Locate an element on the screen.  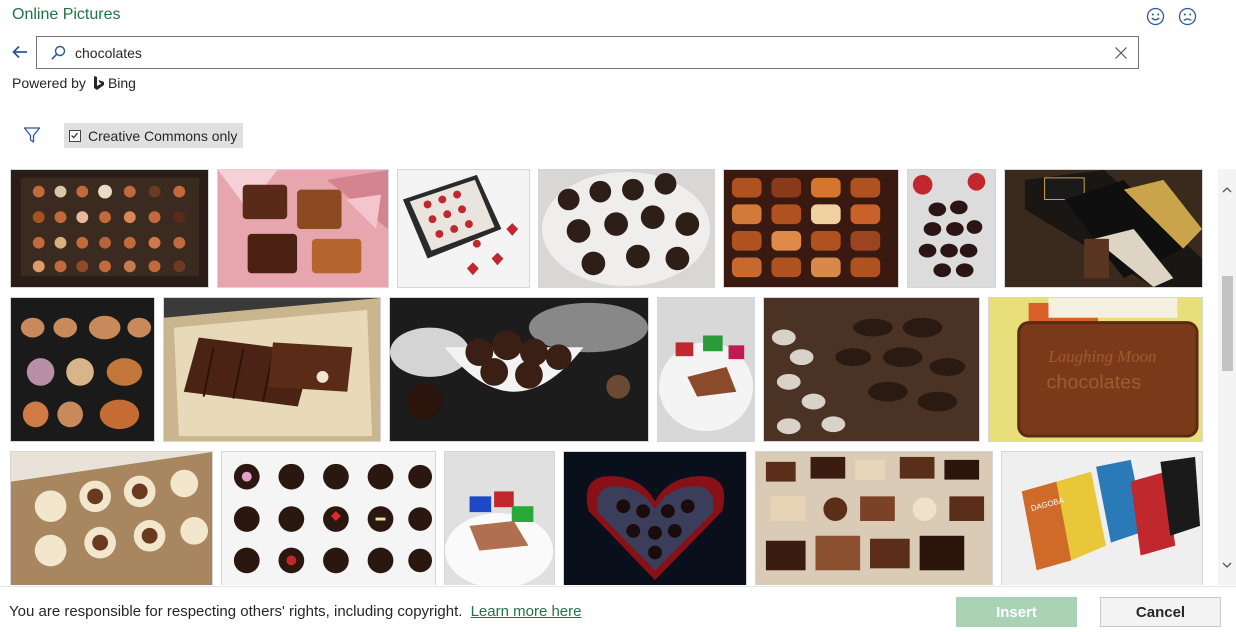
powered-by-label: Powered by is located at coordinates (49, 83).